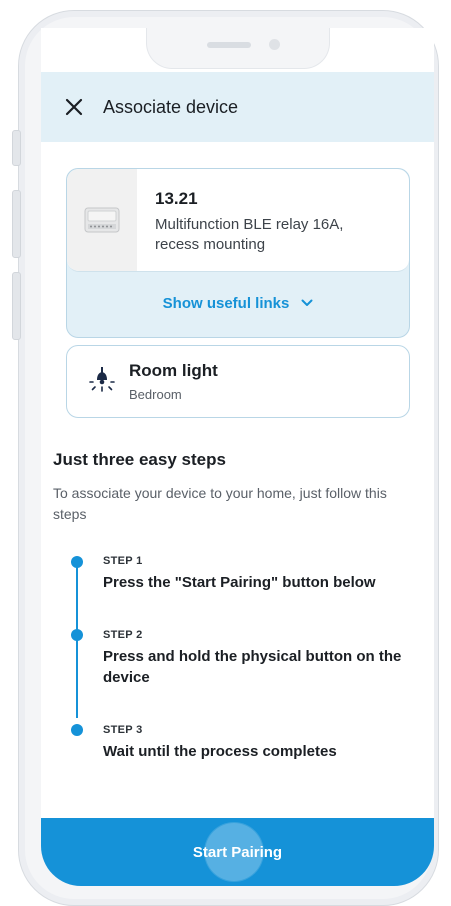 This screenshot has height=906, width=451. What do you see at coordinates (102, 379) in the screenshot?
I see `light-bulb-icon` at bounding box center [102, 379].